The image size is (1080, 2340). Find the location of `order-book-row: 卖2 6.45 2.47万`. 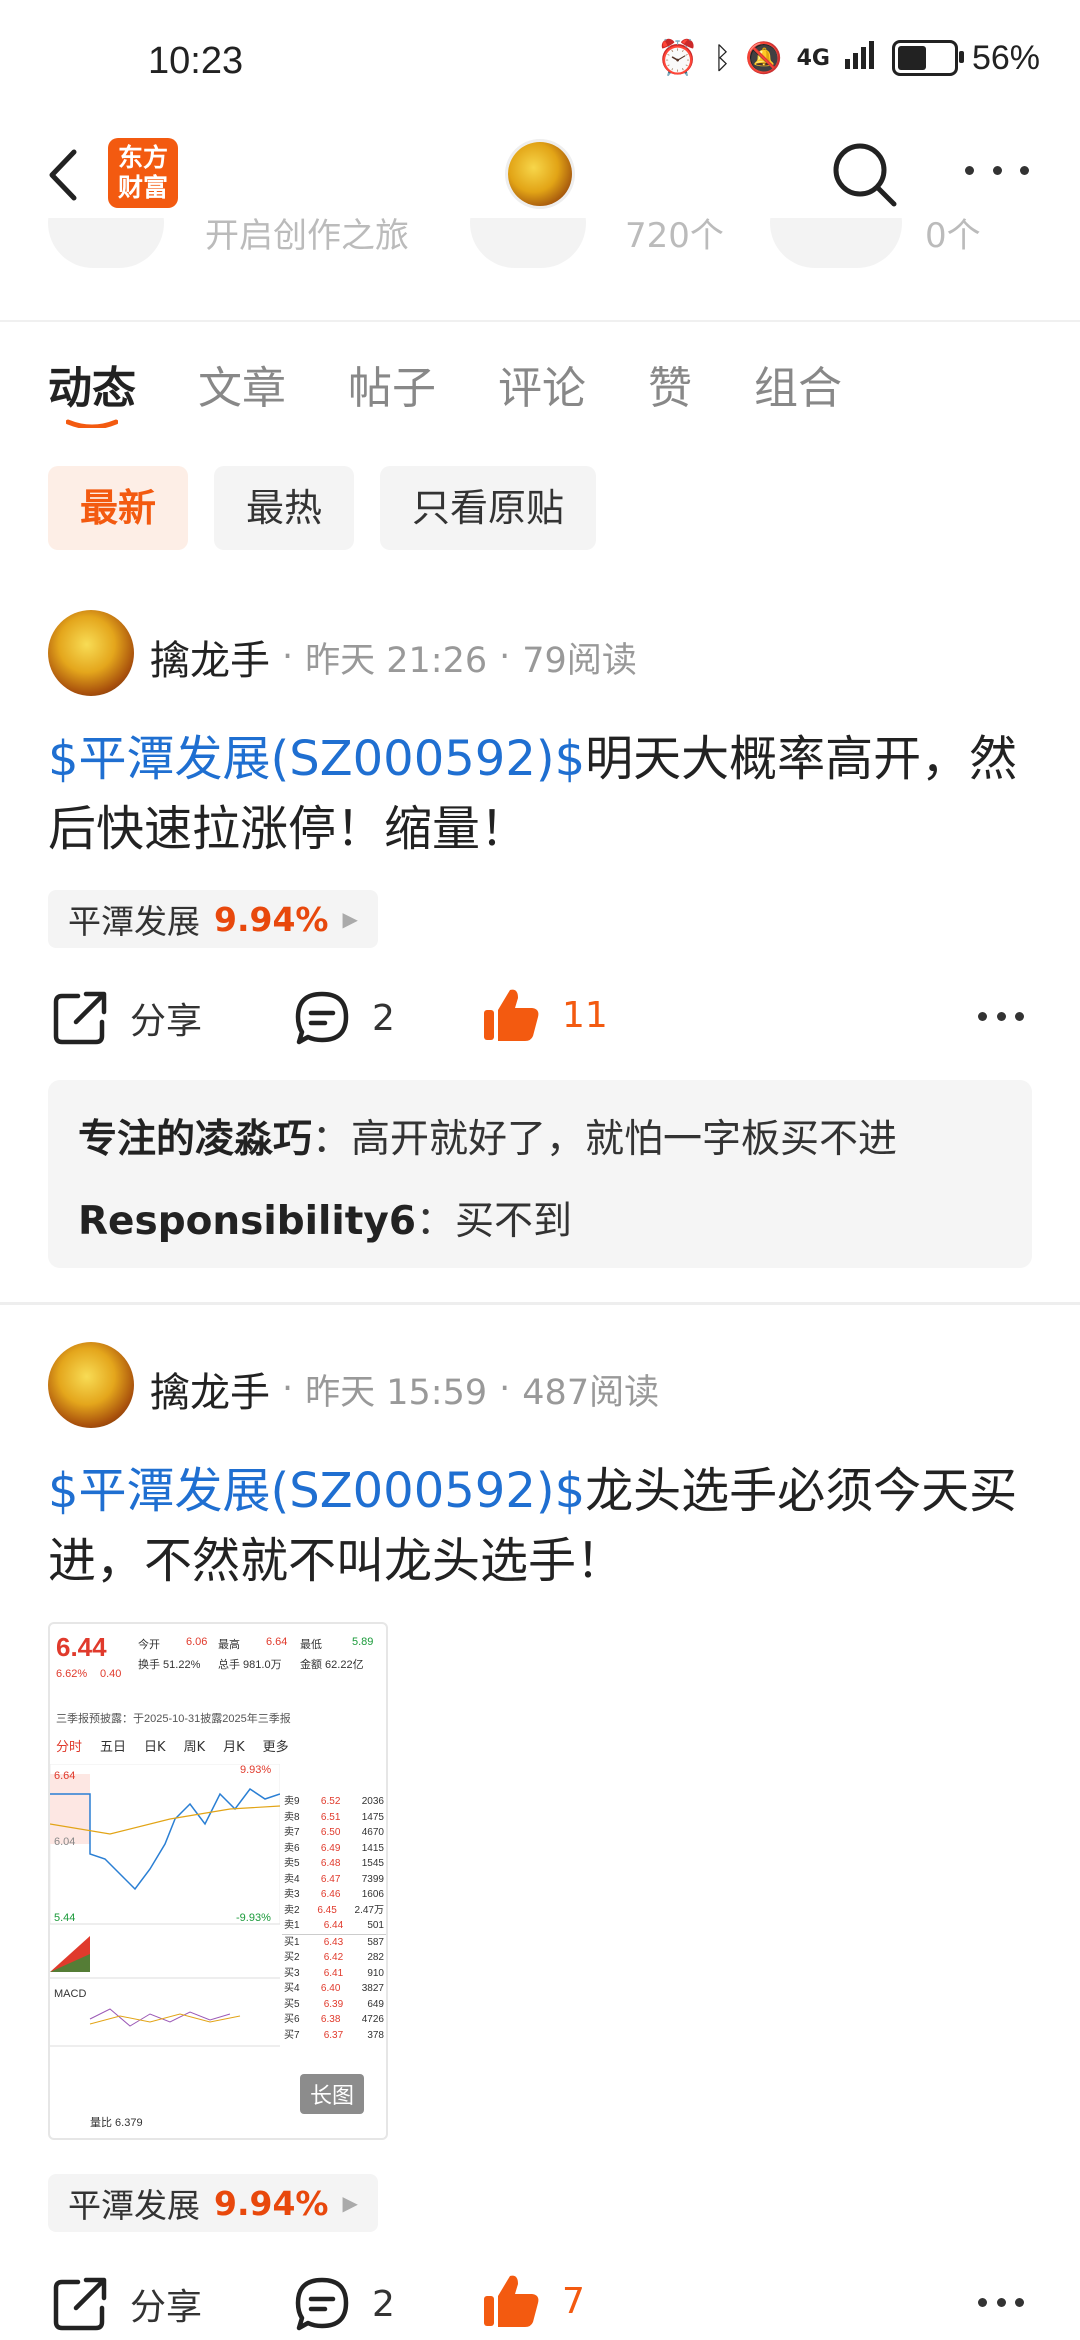

order-book-row: 卖2 6.45 2.47万 is located at coordinates (334, 1910).